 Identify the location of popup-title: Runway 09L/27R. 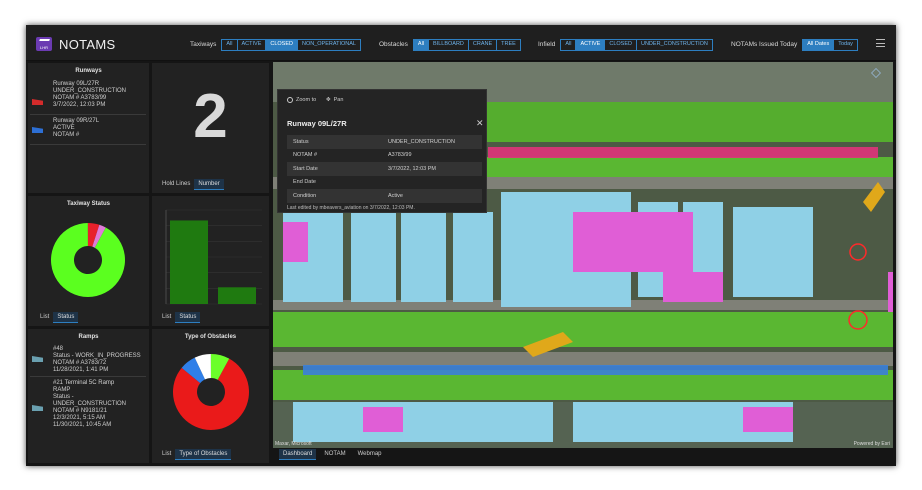
(317, 123).